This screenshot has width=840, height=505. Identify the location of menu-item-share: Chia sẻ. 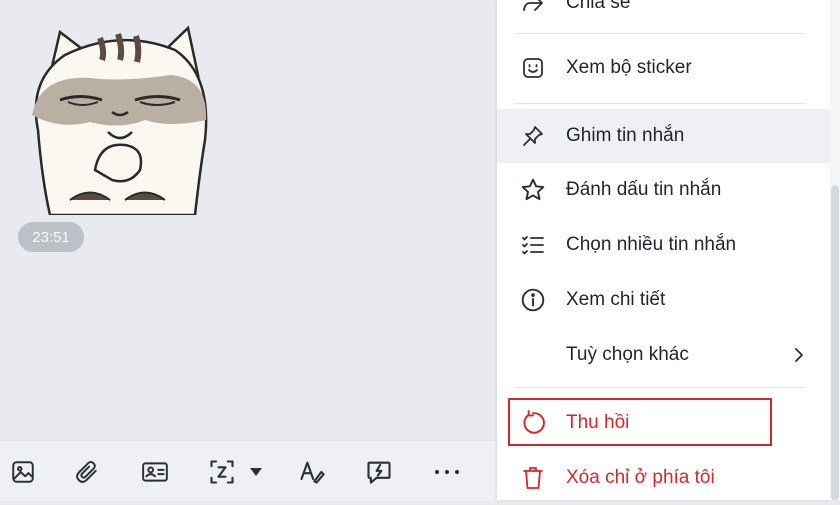
(663, 15).